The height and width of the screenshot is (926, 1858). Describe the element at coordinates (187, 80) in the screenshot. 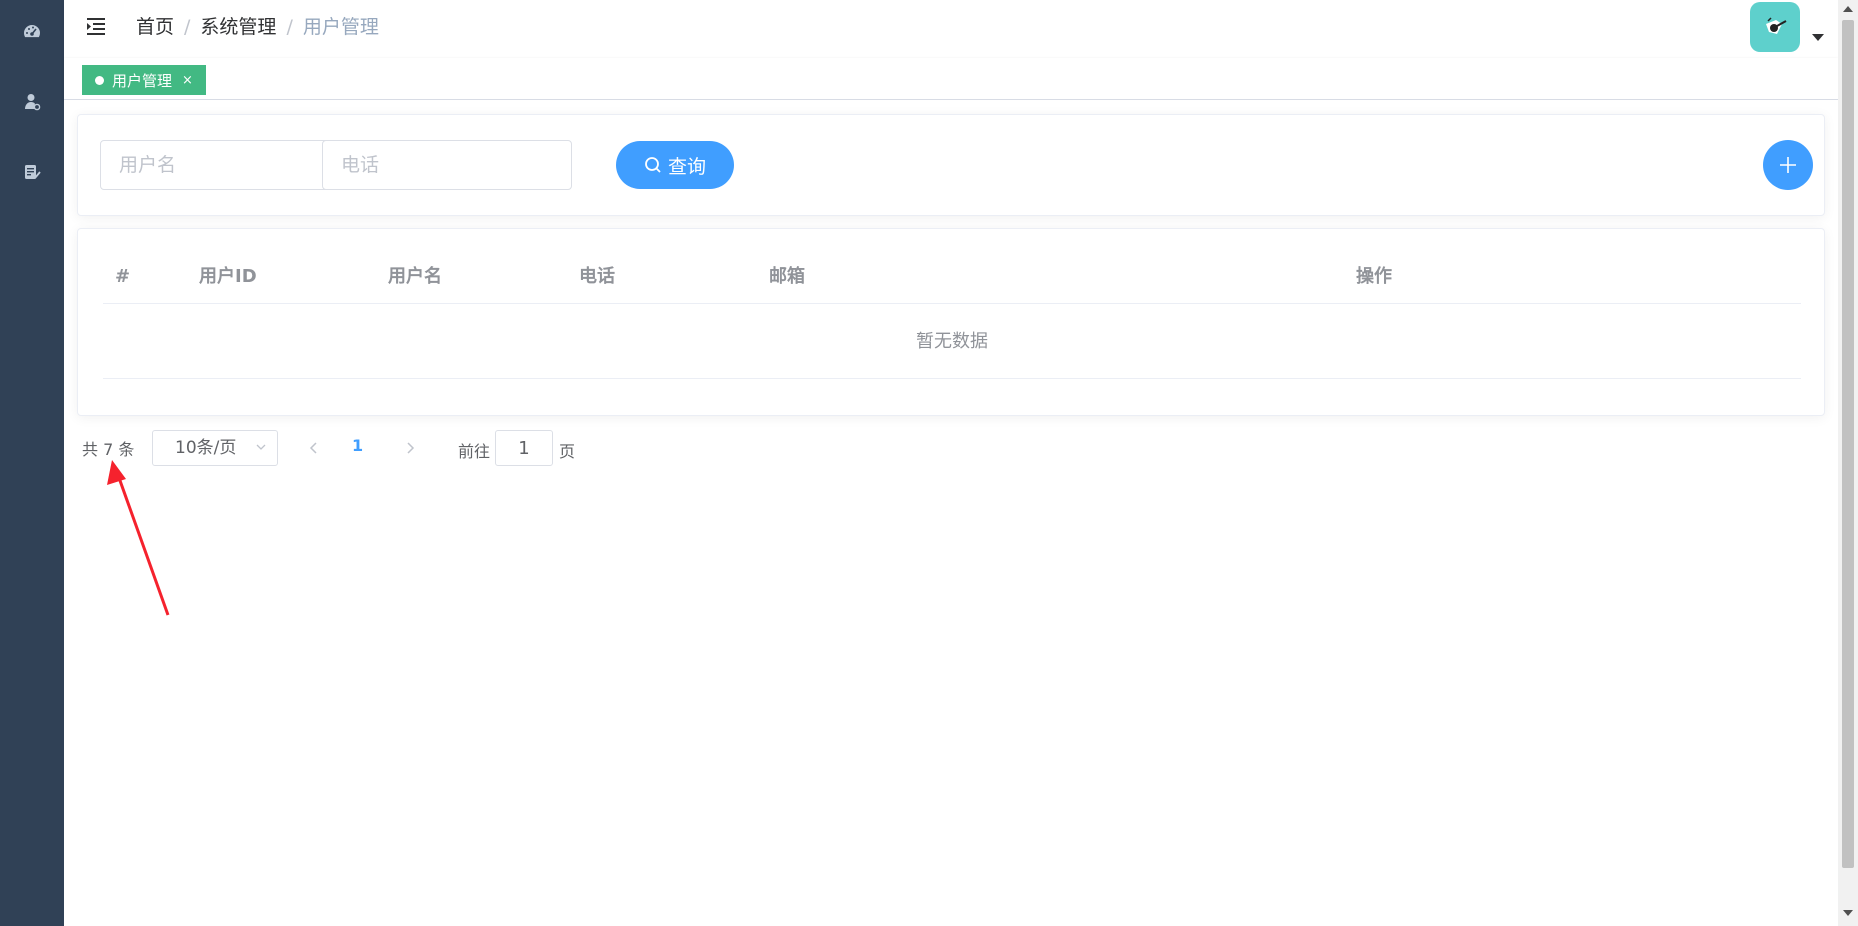

I see `close-icon: ×` at that location.